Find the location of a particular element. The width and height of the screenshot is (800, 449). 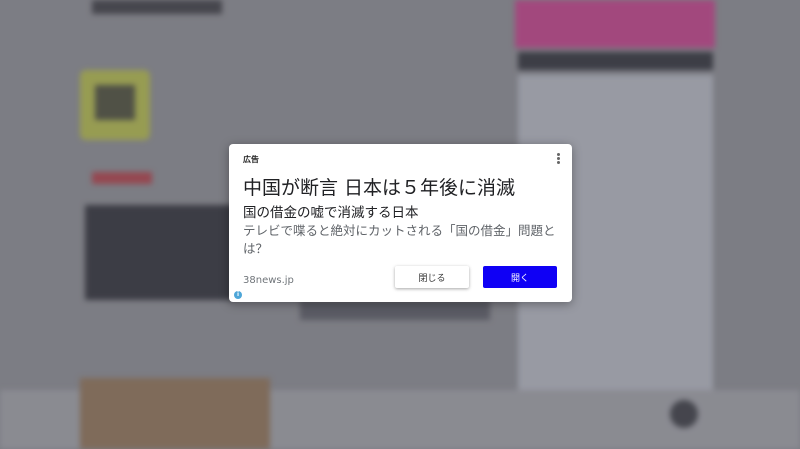

ad-body: テレビで喋ると絶対にカットされる「国の借金」問題とは？ is located at coordinates (402, 240).